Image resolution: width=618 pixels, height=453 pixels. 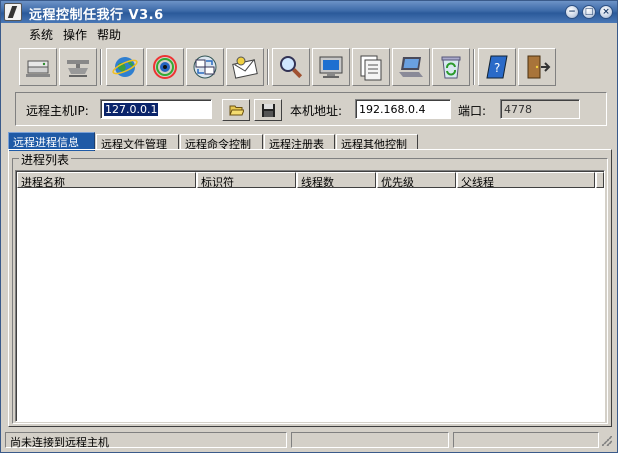 I want to click on remote-ip-label: 远程主机IP:, so click(x=57, y=111).